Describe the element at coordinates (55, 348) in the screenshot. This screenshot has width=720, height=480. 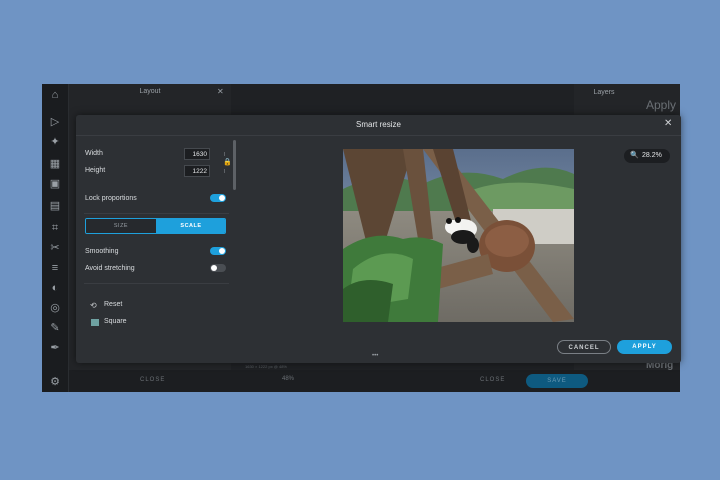
I see `pen-icon: ✒` at that location.